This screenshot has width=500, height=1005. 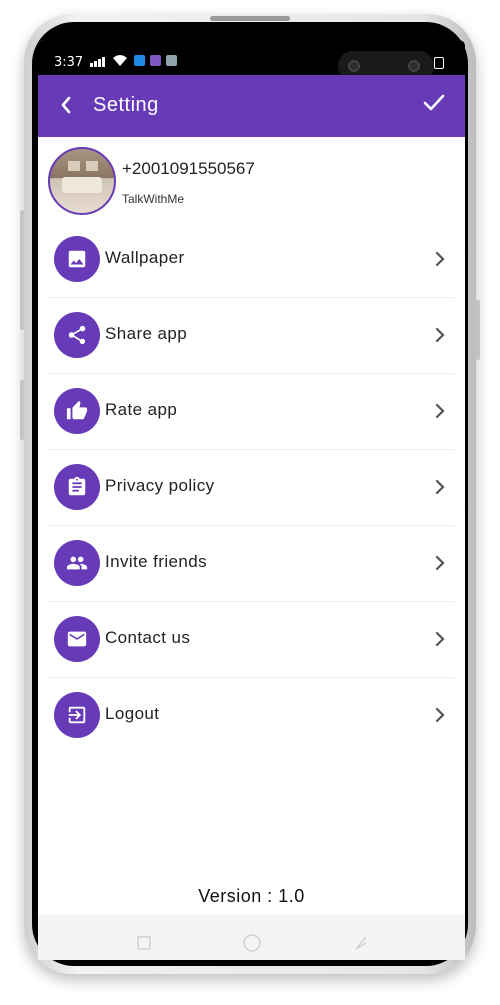 What do you see at coordinates (153, 199) in the screenshot?
I see `profile-app-name: TalkWithMe` at bounding box center [153, 199].